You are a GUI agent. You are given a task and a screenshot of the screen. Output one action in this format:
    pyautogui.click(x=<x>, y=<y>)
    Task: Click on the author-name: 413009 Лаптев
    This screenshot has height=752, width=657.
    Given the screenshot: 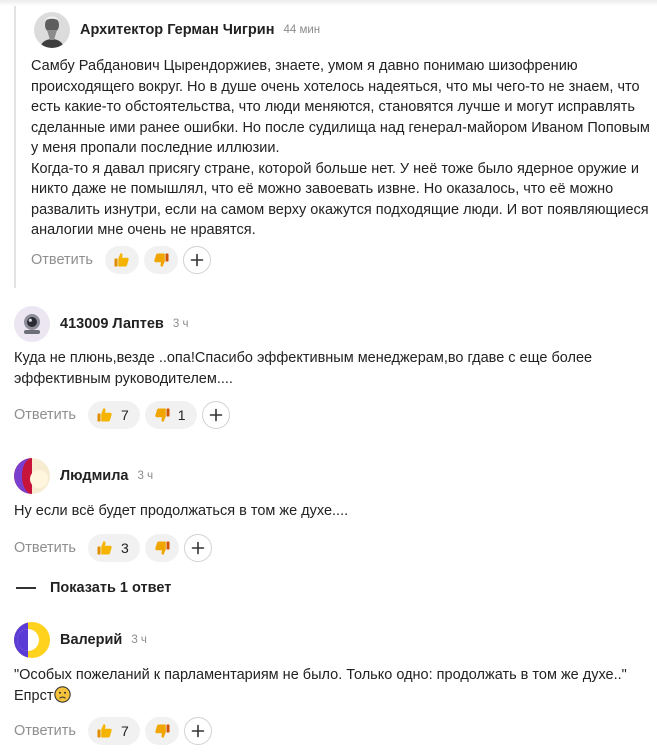 What is the action you would take?
    pyautogui.click(x=112, y=324)
    